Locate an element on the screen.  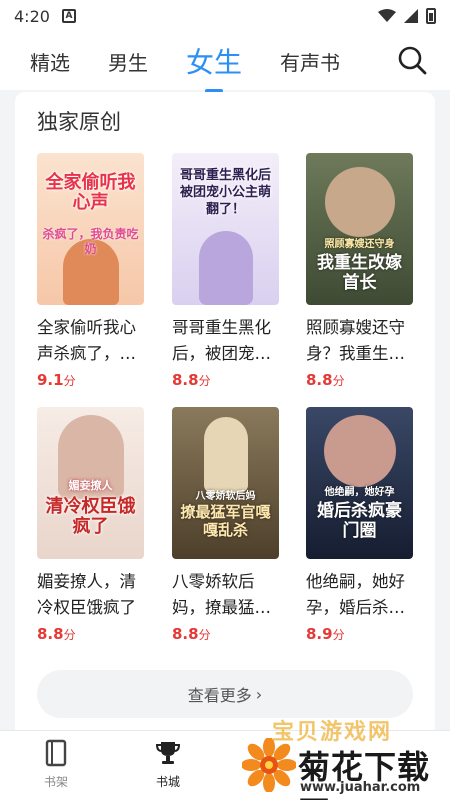
book-item: 他绝嗣，她好孕 婚后杀疯豪门圈 他绝嗣，她好孕，婚后杀… 8.9分 is located at coordinates (361, 525).